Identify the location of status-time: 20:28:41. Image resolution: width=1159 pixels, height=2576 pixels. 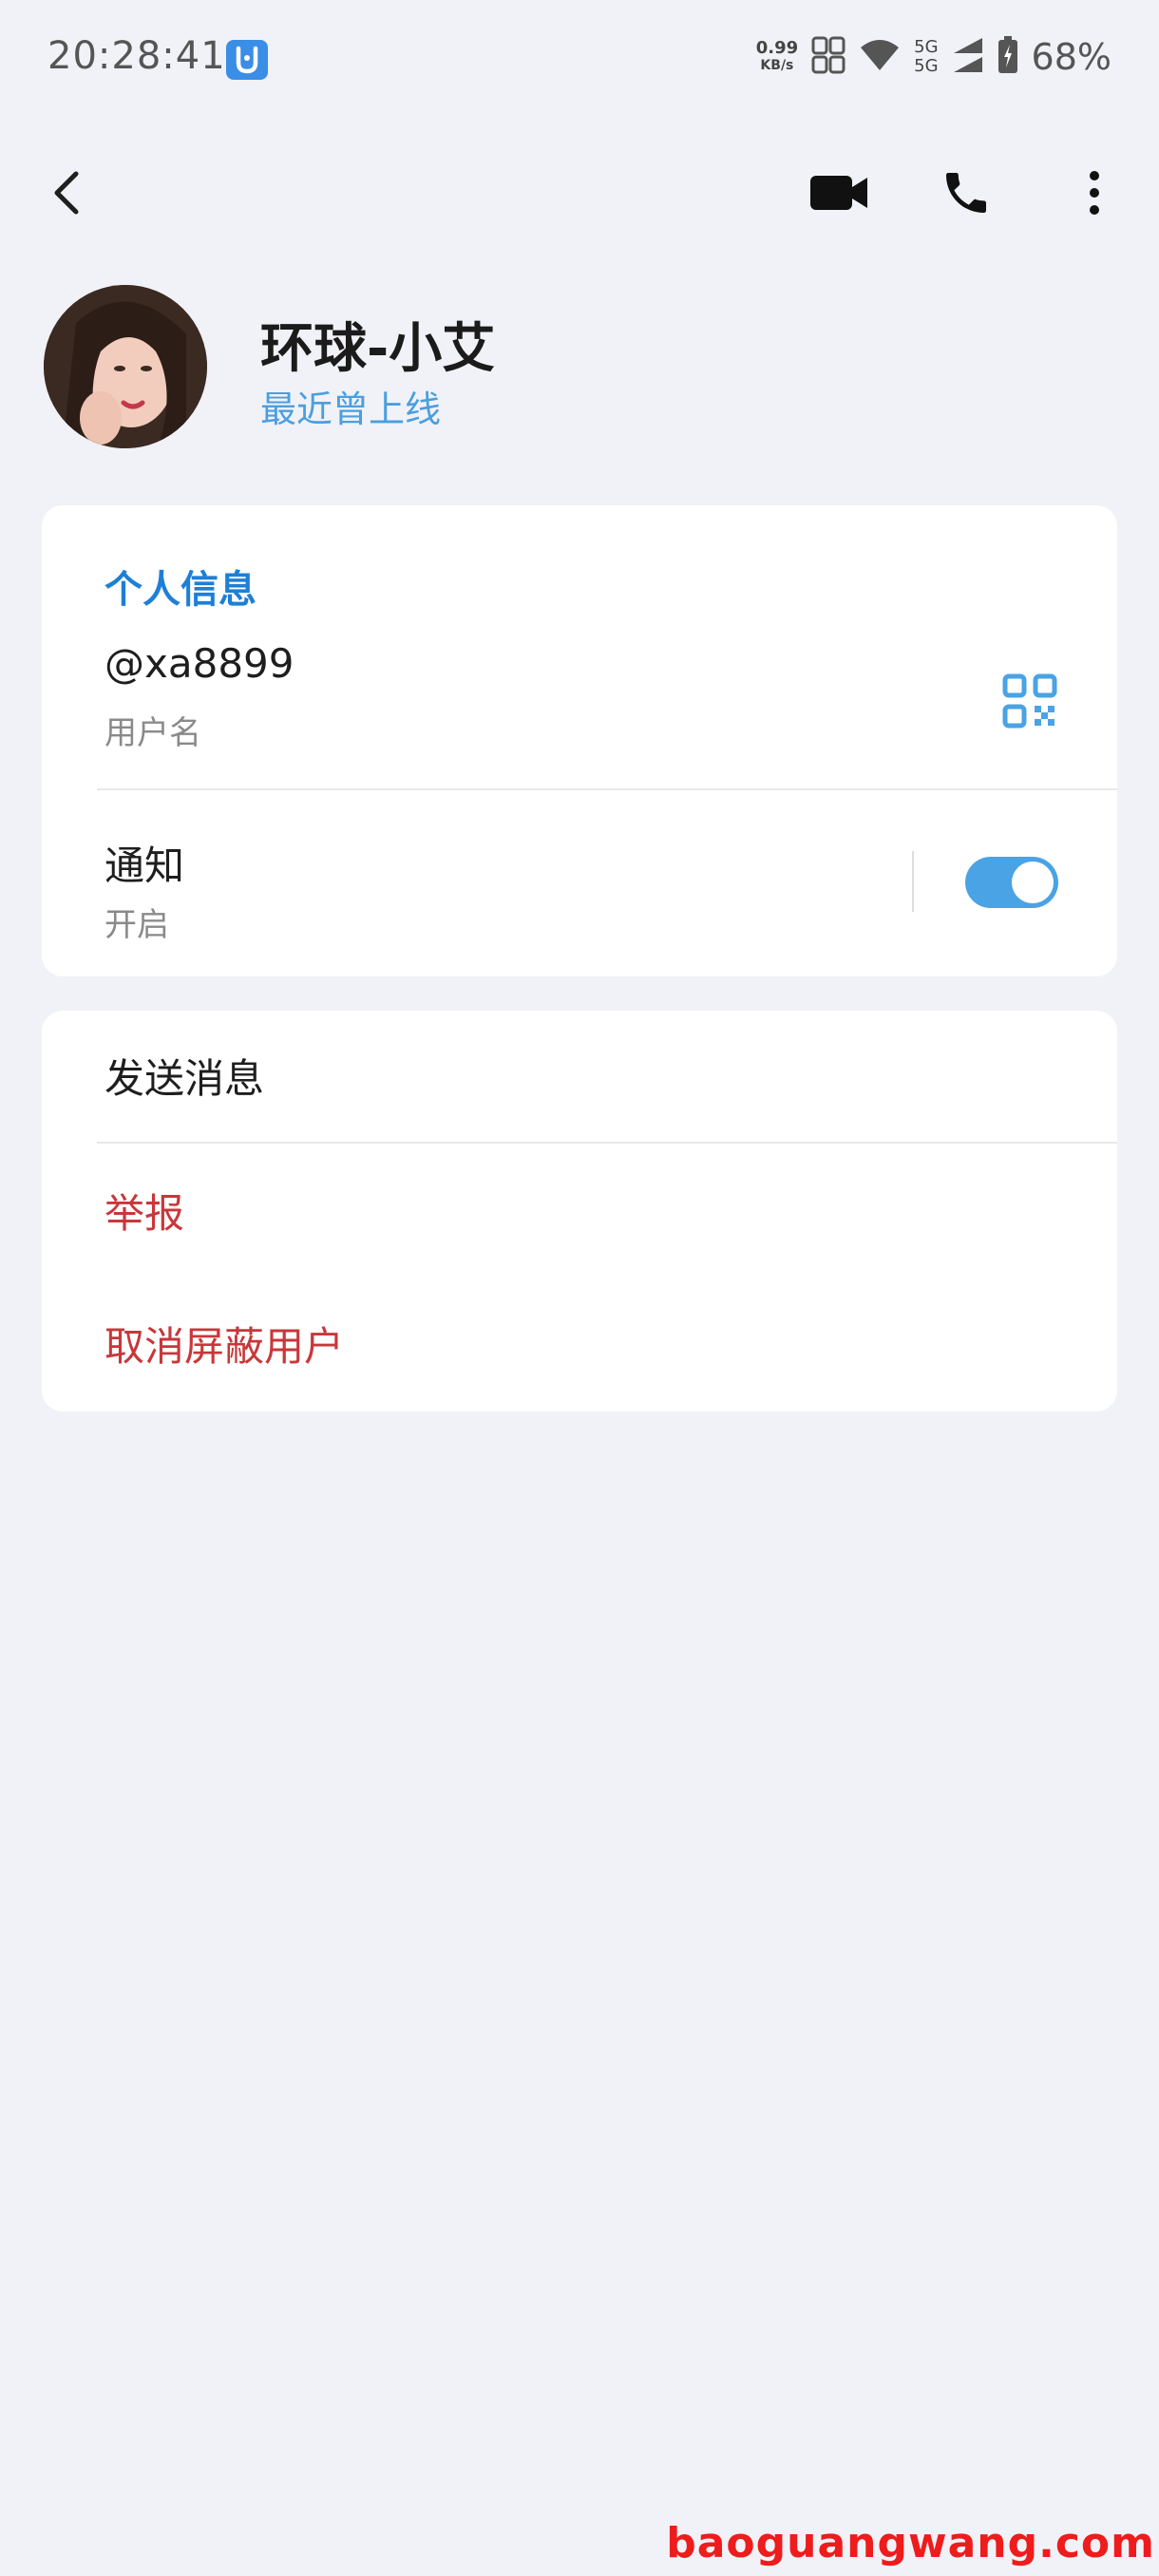
(137, 56).